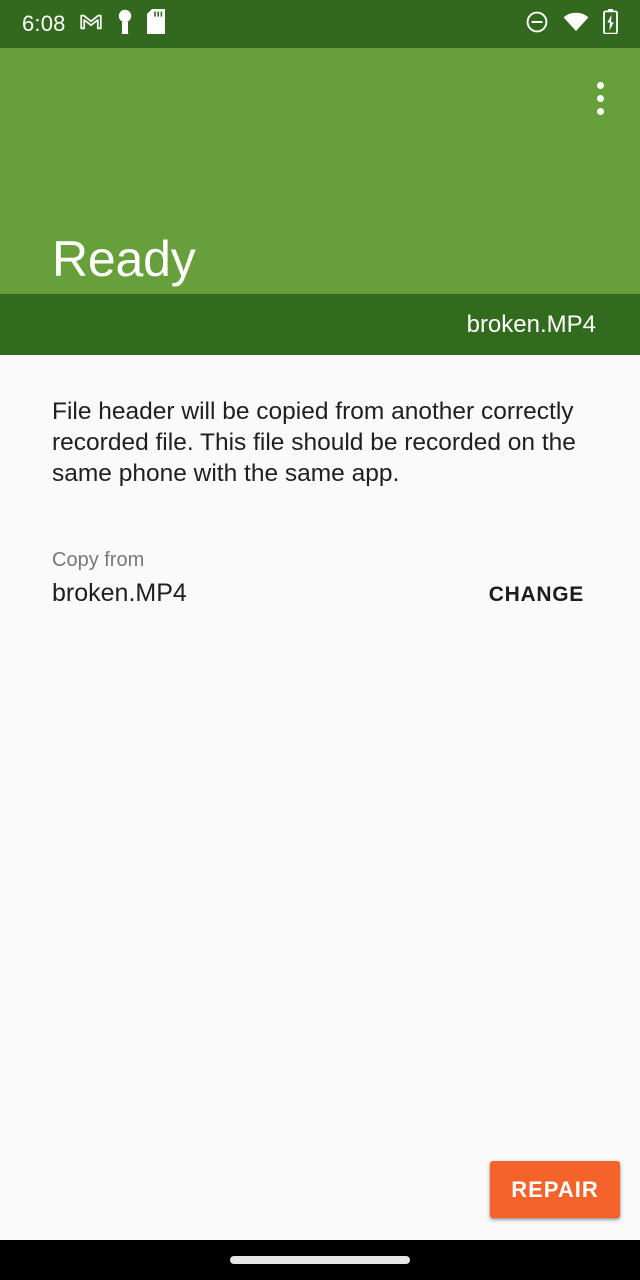 The width and height of the screenshot is (640, 1280). What do you see at coordinates (98, 560) in the screenshot?
I see `copy-from-label: Copy from` at bounding box center [98, 560].